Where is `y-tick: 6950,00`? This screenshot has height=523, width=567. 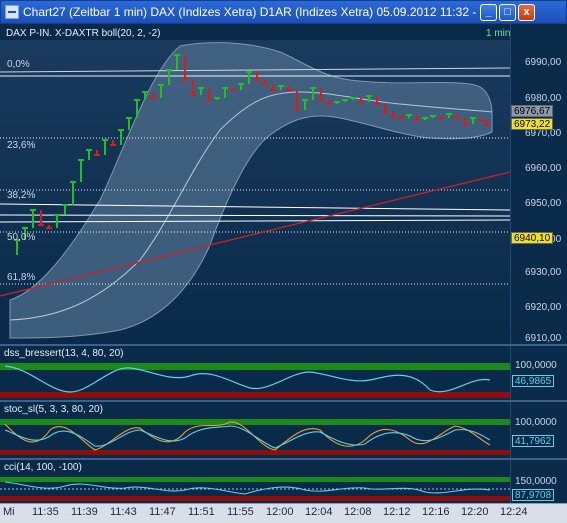 y-tick: 6950,00 is located at coordinates (543, 203).